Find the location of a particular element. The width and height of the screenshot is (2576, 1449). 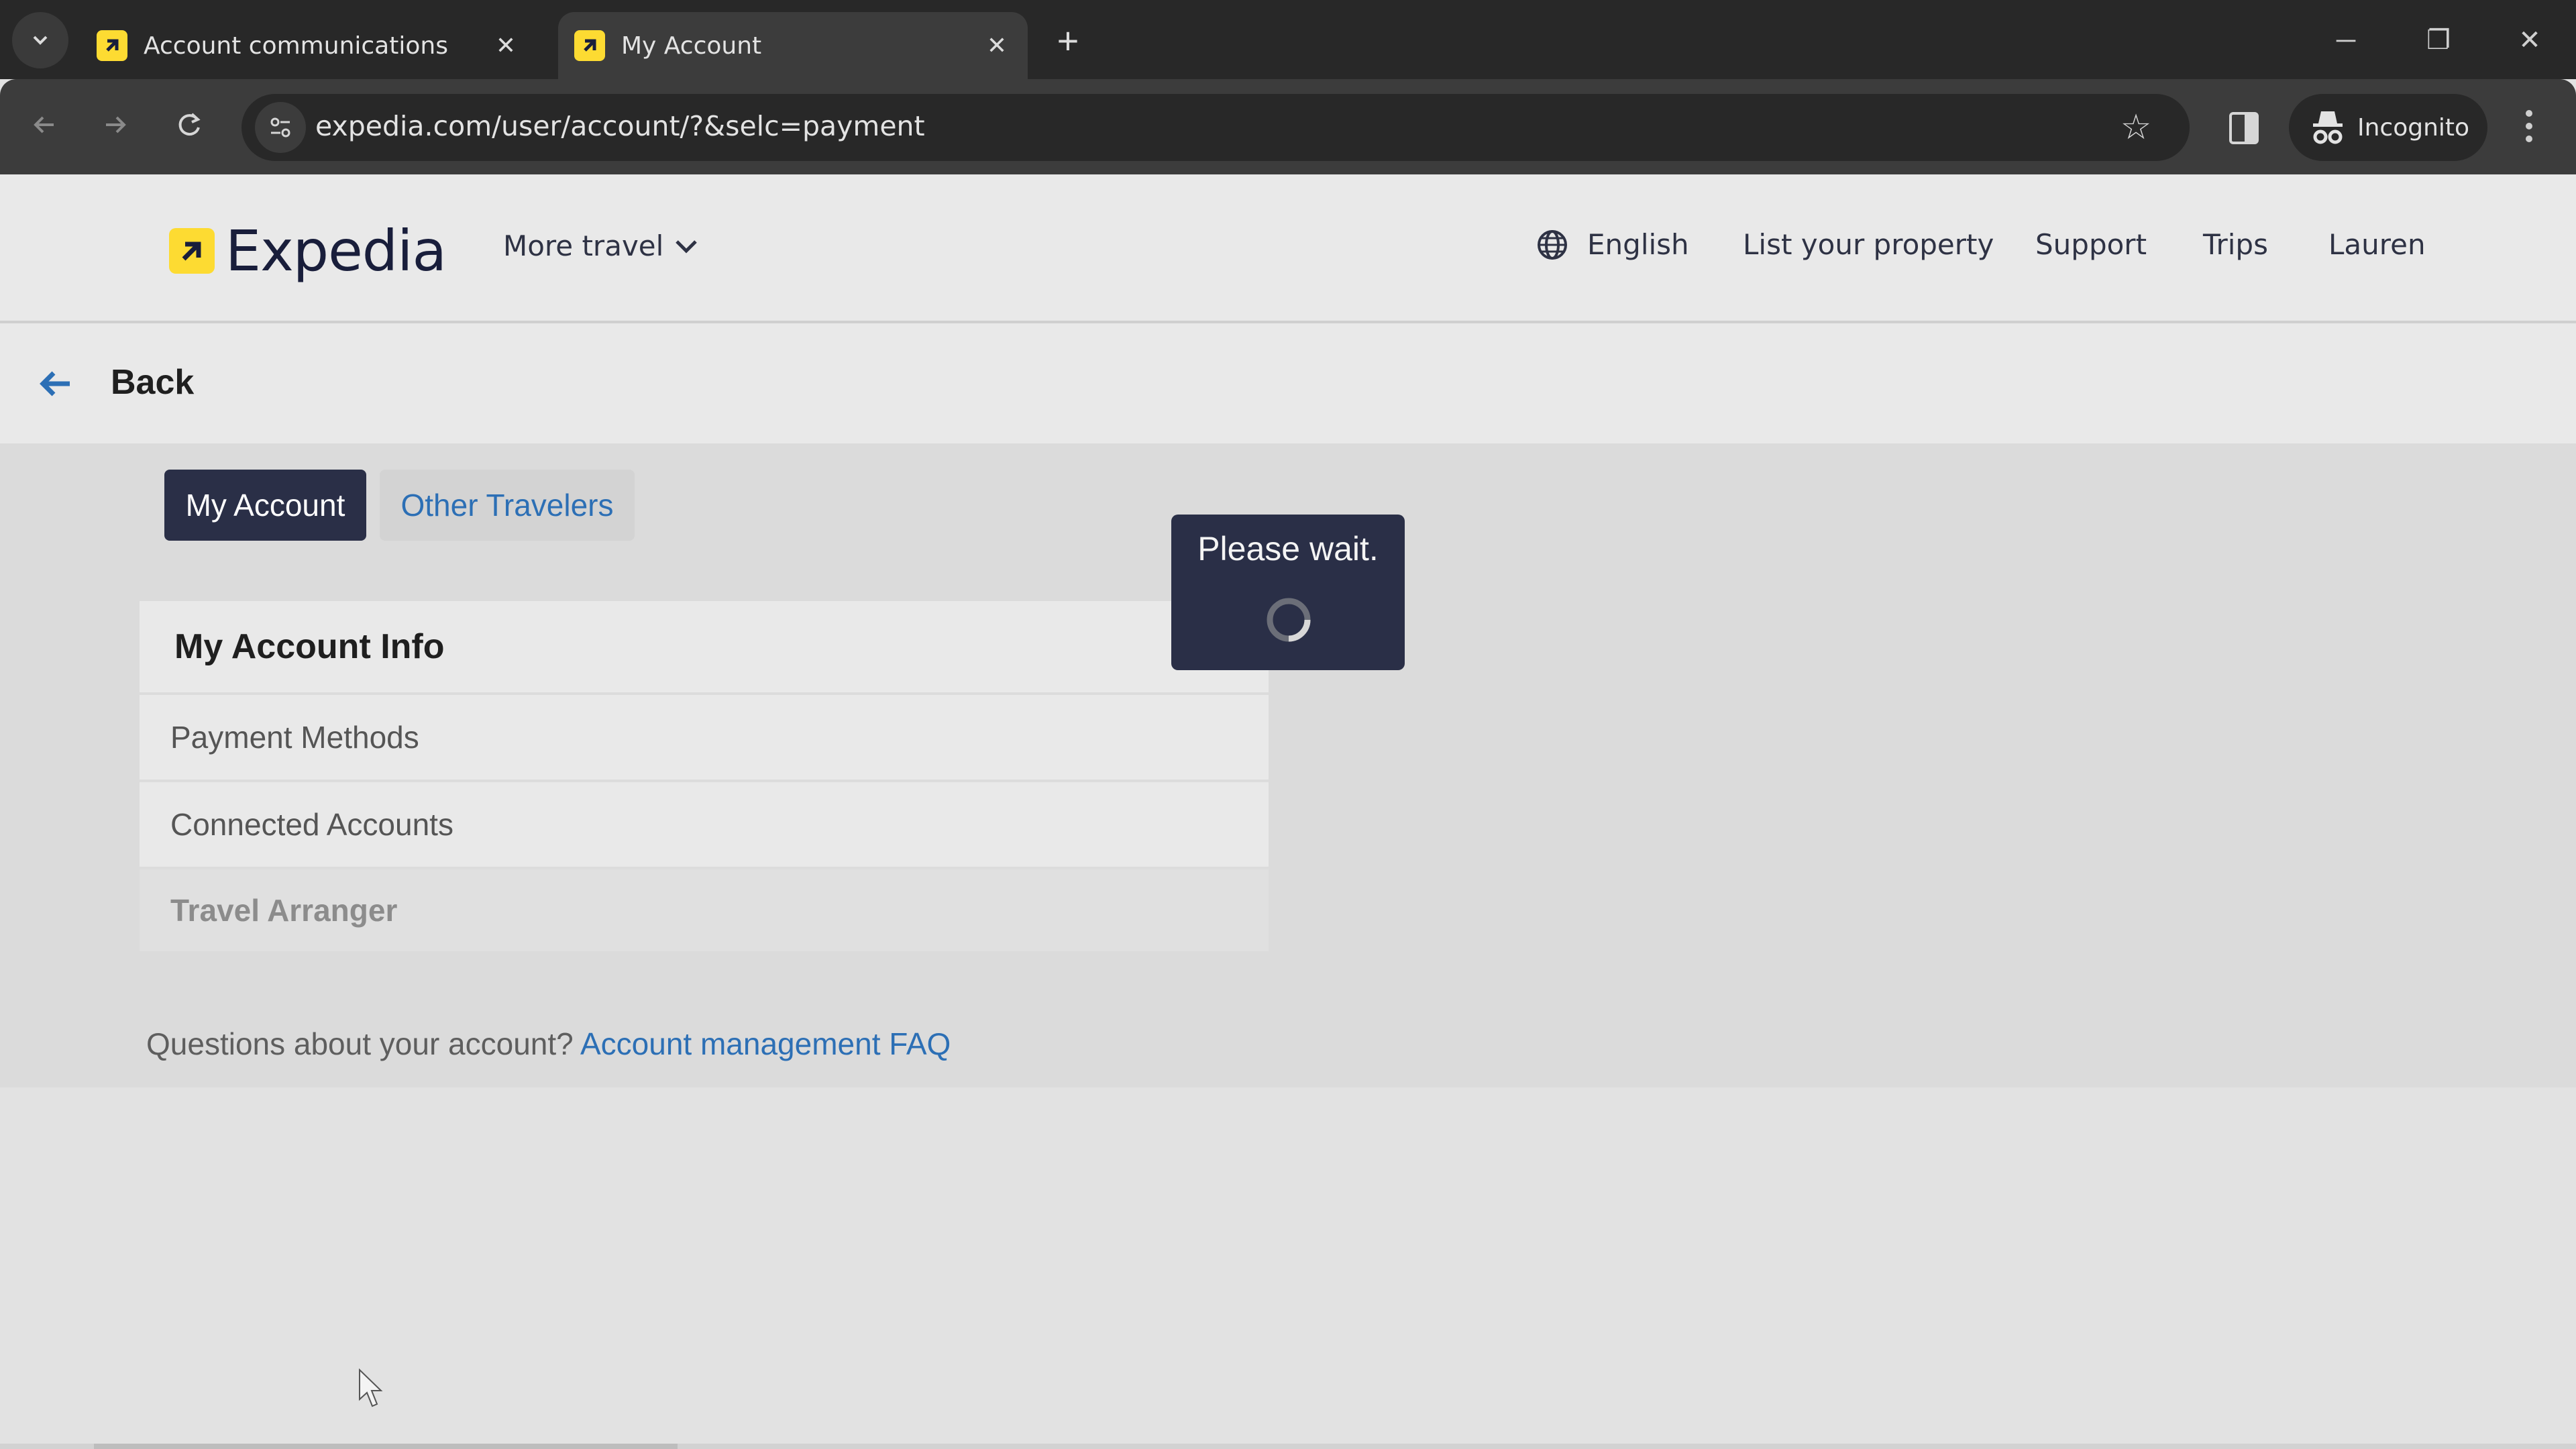

forward-nav-button is located at coordinates (115, 125).